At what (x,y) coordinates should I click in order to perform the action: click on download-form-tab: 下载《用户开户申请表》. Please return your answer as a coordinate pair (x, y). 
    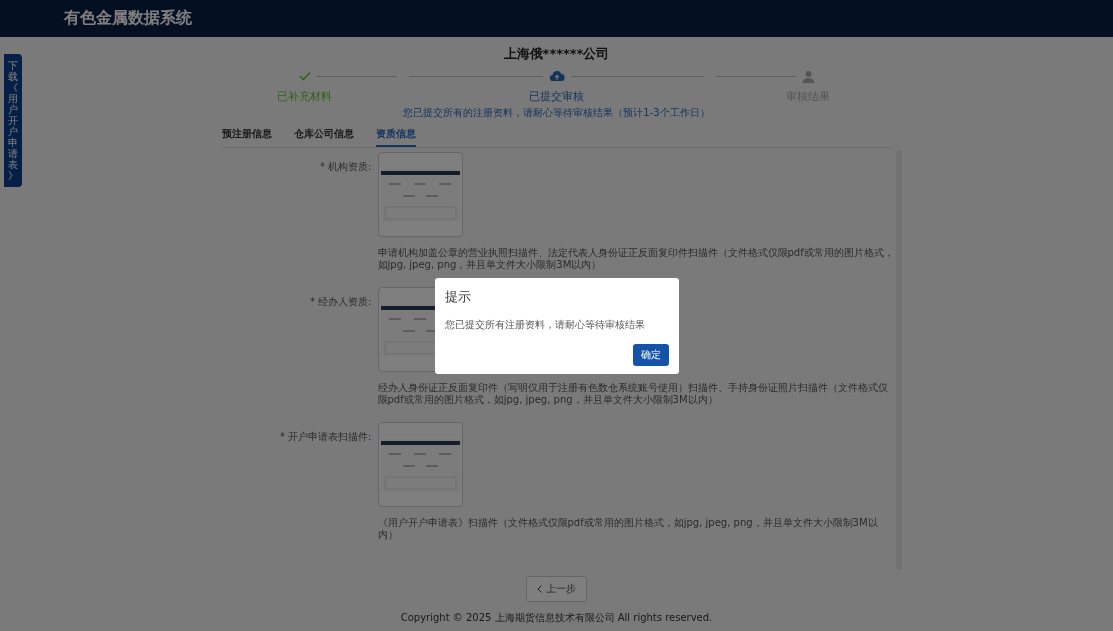
    Looking at the image, I should click on (13, 120).